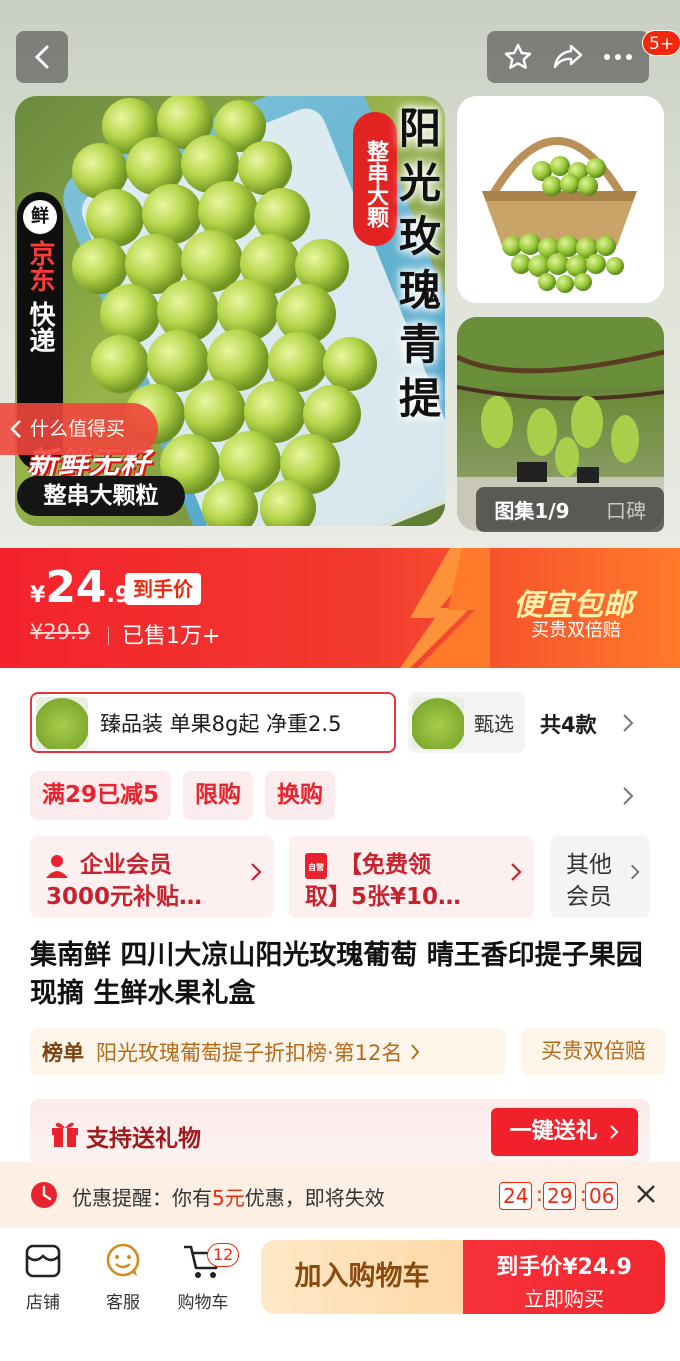  What do you see at coordinates (602, 1196) in the screenshot?
I see `countdown-seconds: 06` at bounding box center [602, 1196].